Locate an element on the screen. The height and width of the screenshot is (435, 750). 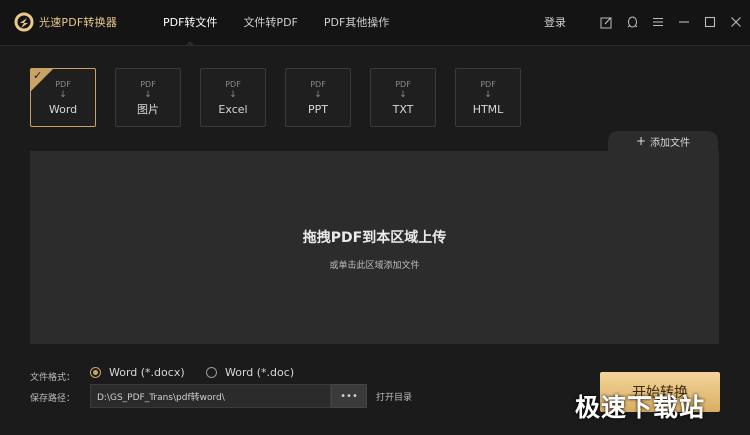
open-directory-link: 打开目录 is located at coordinates (394, 396).